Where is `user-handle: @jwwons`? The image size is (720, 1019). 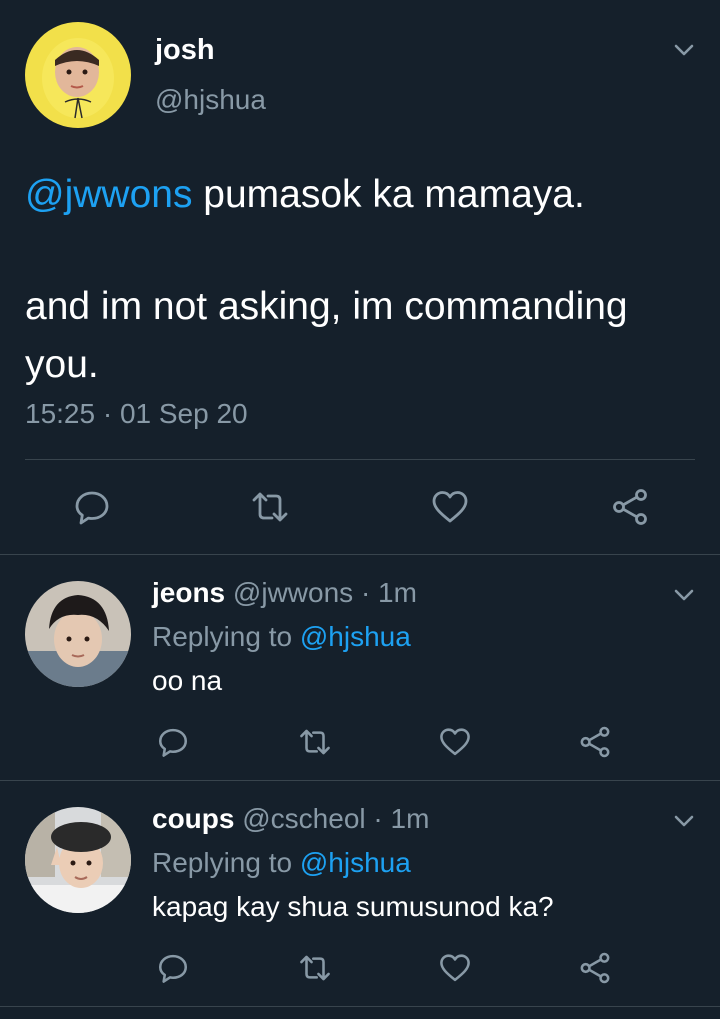 user-handle: @jwwons is located at coordinates (293, 592).